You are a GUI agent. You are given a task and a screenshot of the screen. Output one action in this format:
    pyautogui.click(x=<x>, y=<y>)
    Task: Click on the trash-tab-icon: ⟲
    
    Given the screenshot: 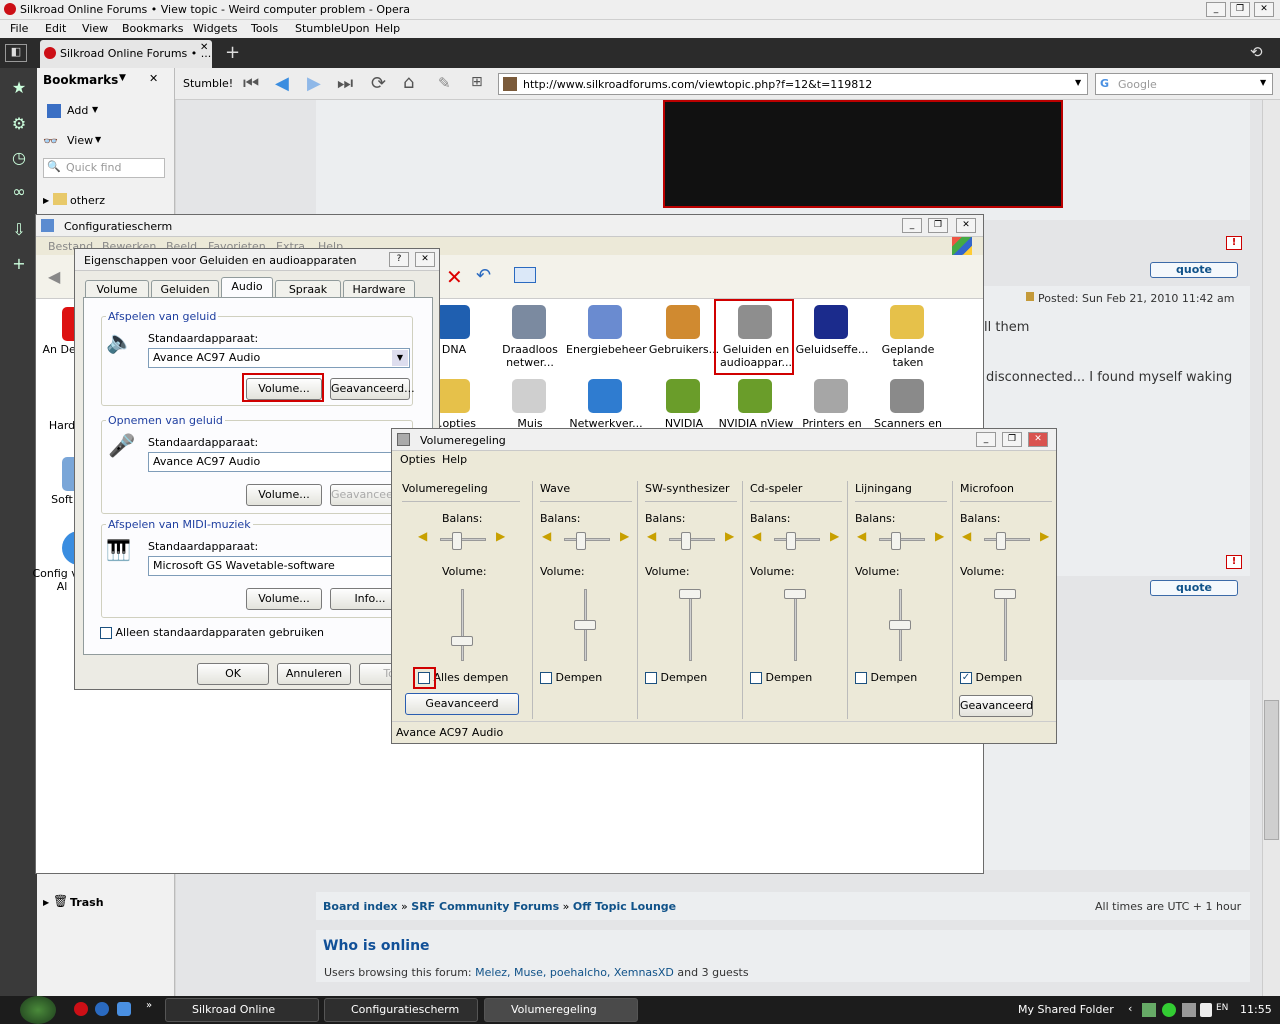 What is the action you would take?
    pyautogui.click(x=1256, y=52)
    